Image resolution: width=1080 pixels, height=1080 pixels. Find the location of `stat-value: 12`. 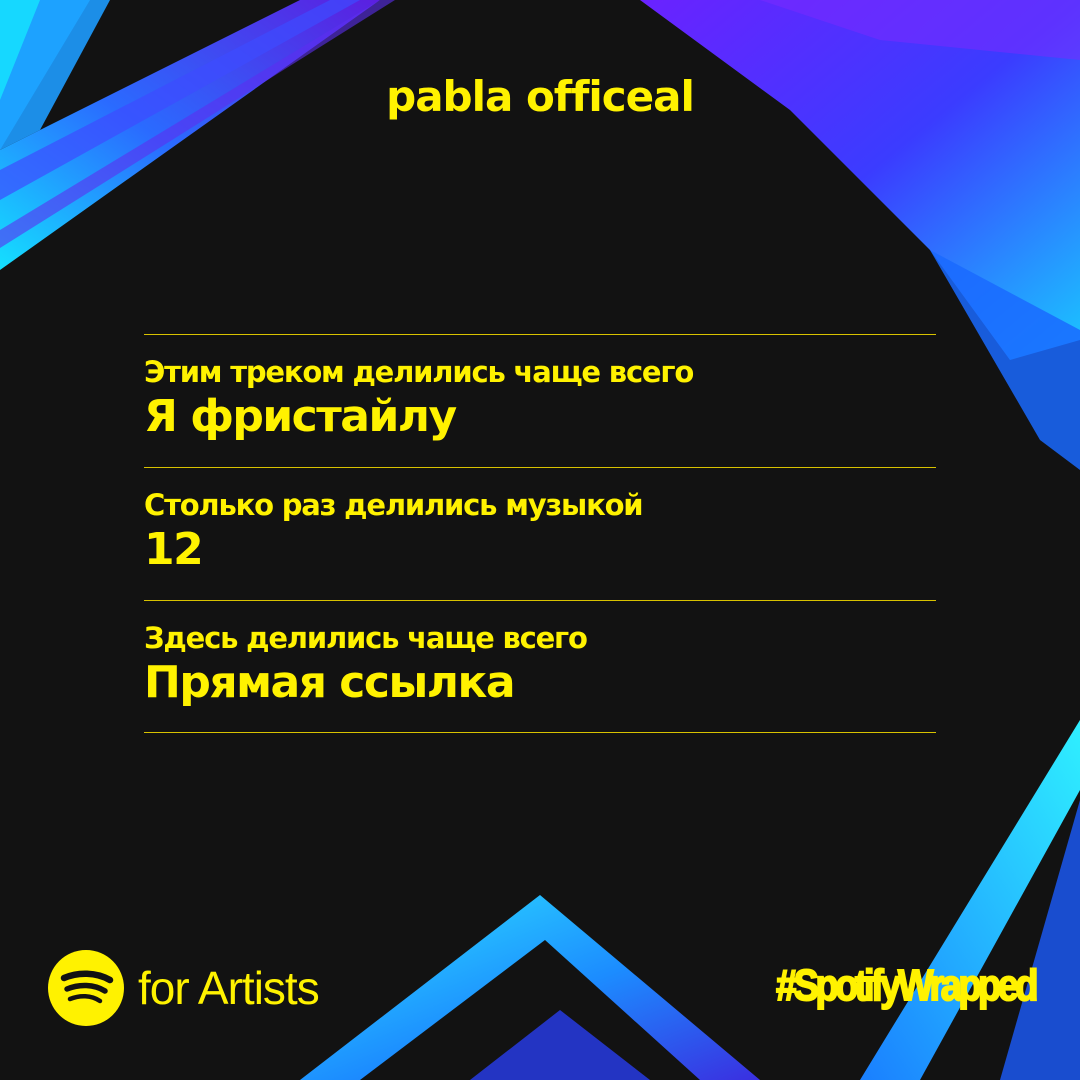

stat-value: 12 is located at coordinates (174, 549).